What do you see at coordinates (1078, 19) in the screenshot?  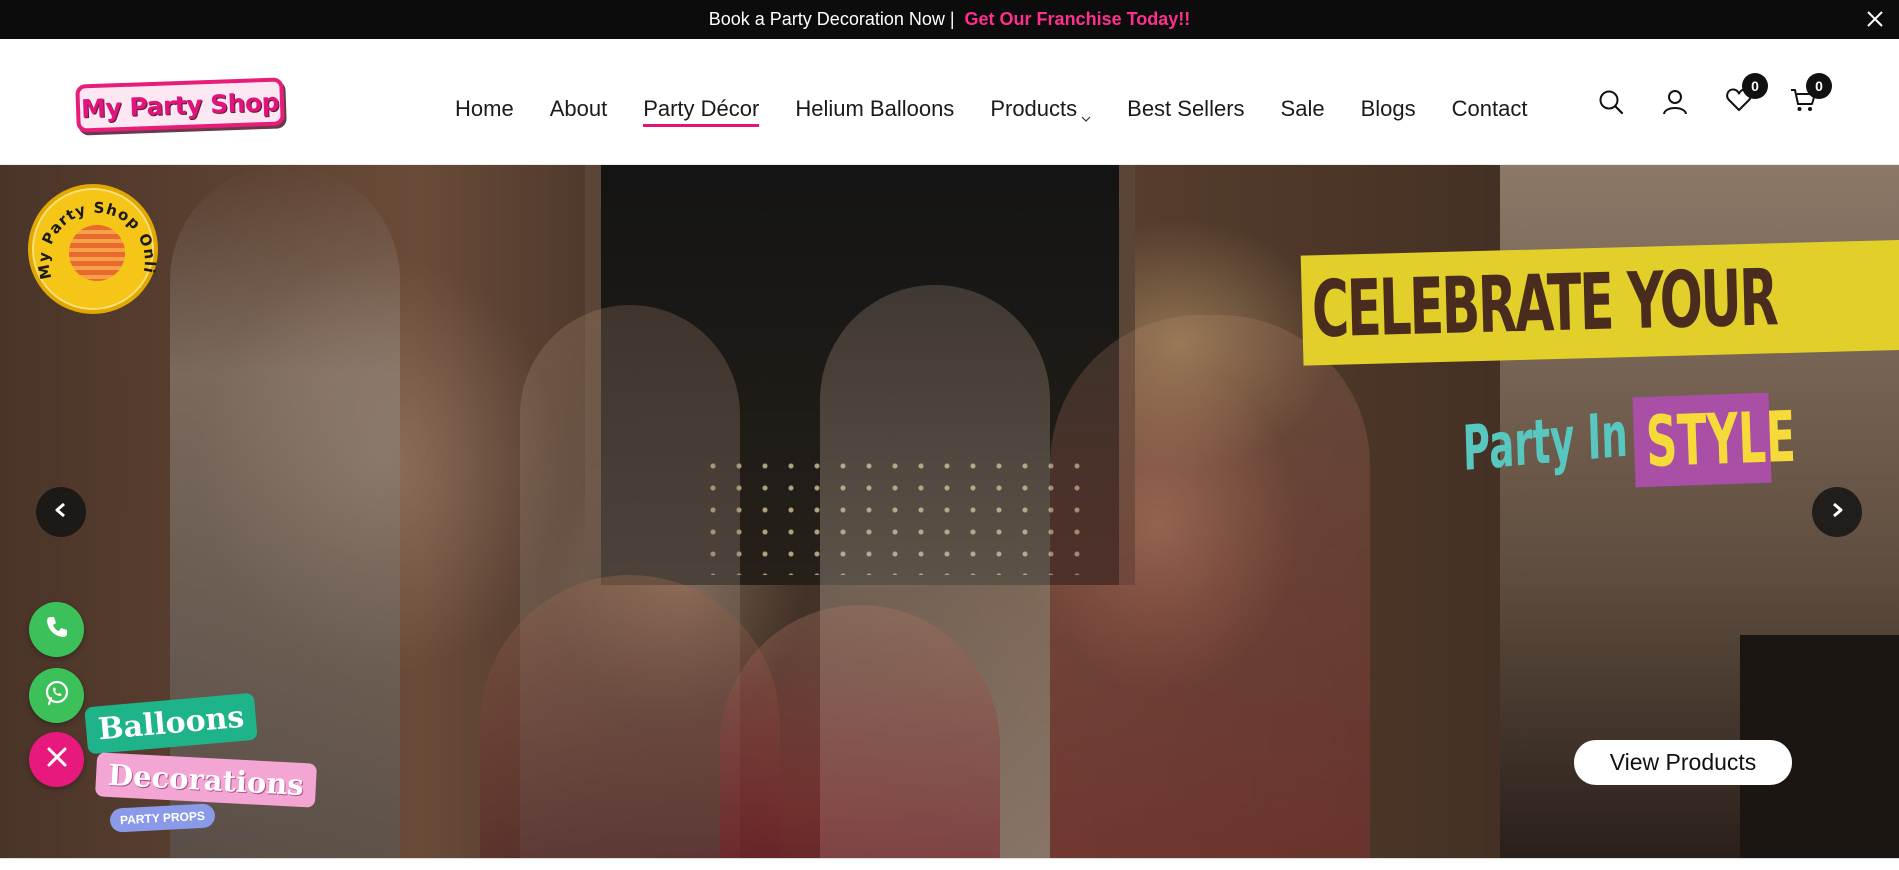 I see `franchise-link: Get Our Franchise Today!!` at bounding box center [1078, 19].